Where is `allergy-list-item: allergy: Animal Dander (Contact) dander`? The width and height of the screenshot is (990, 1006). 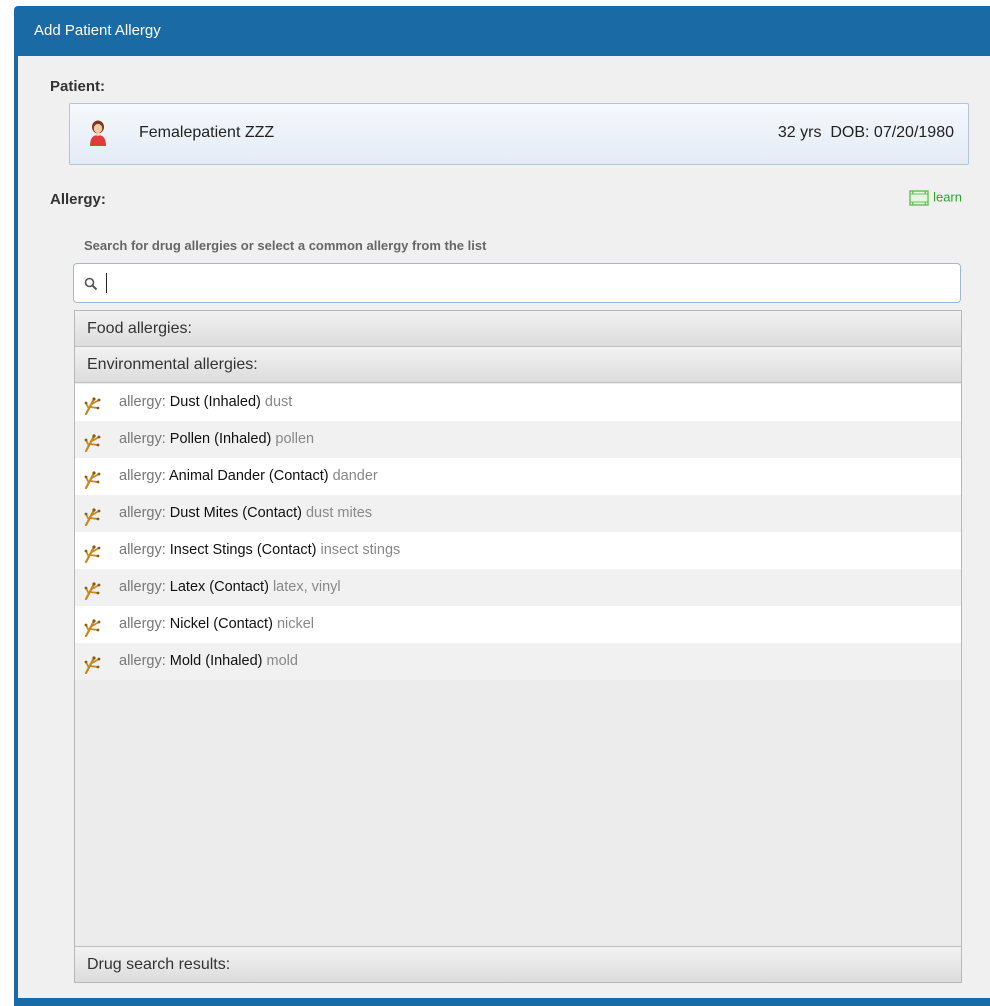 allergy-list-item: allergy: Animal Dander (Contact) dander is located at coordinates (518, 476).